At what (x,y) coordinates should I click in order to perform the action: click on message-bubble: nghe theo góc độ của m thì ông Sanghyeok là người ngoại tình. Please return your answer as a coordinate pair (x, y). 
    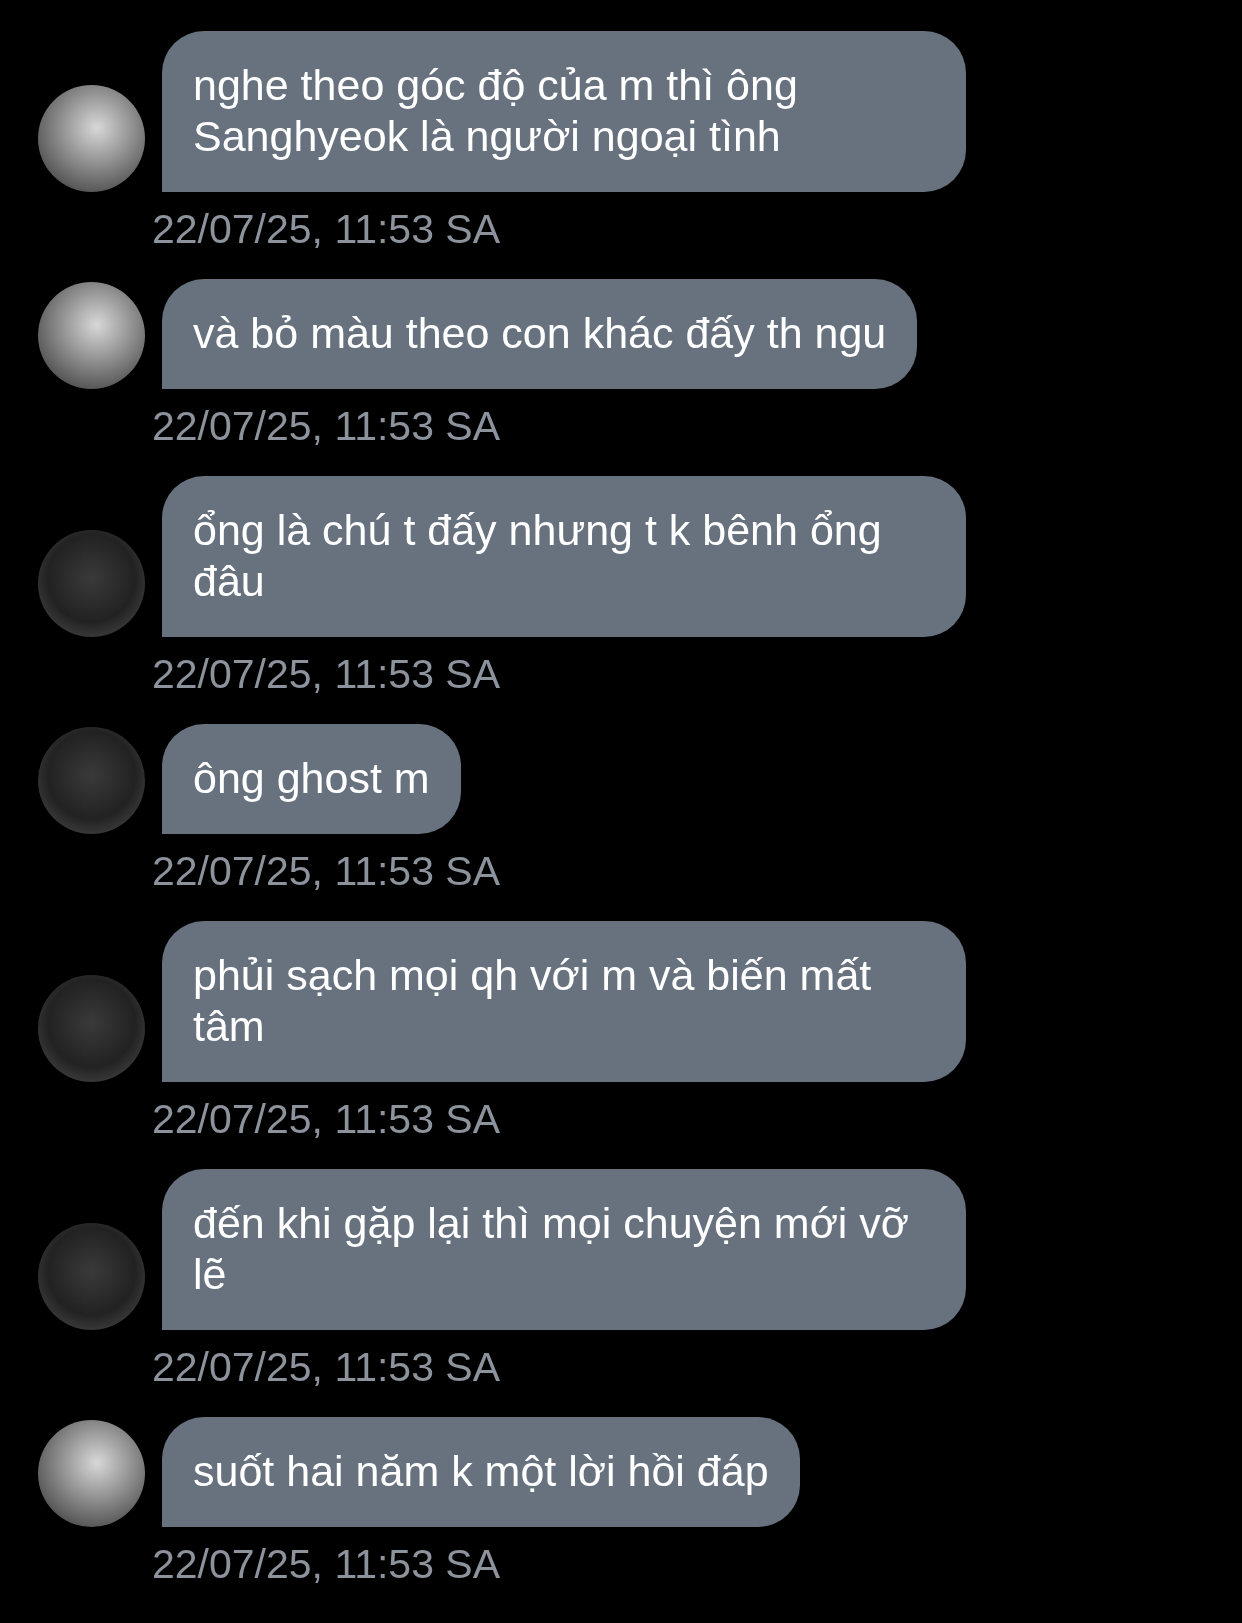
    Looking at the image, I should click on (564, 111).